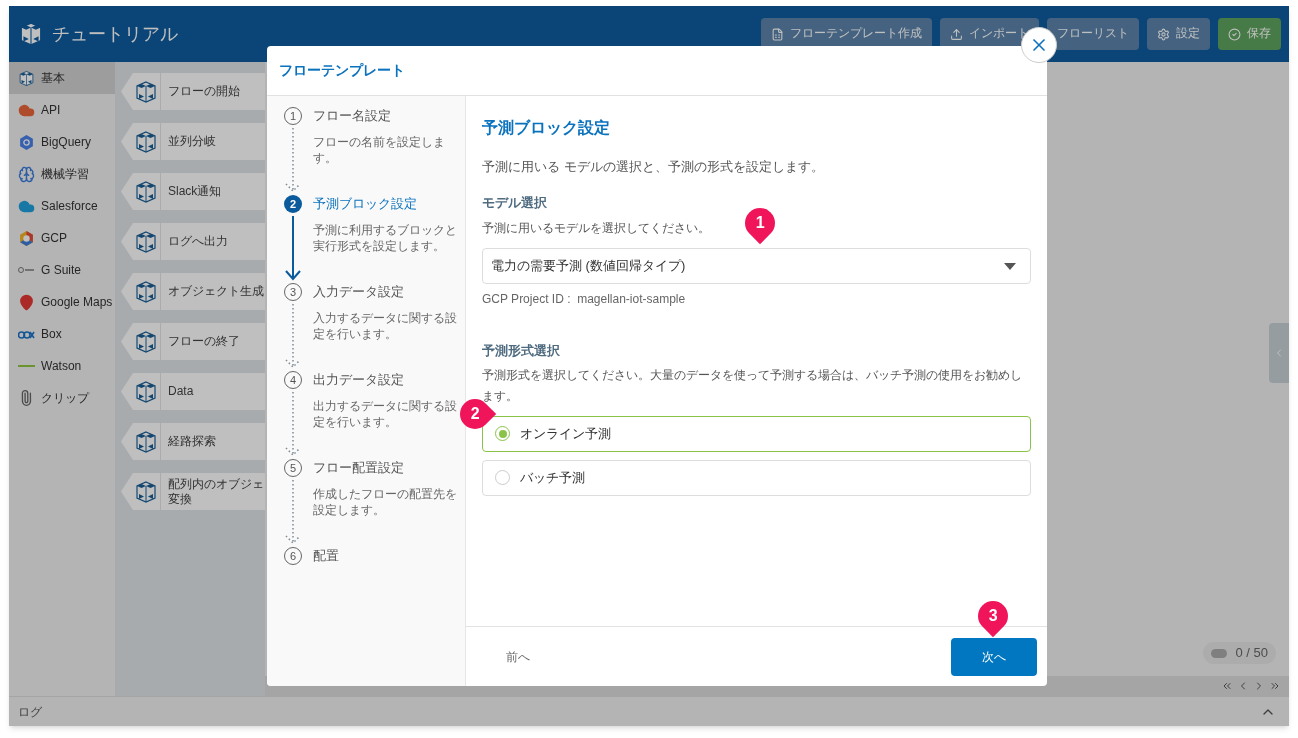 The width and height of the screenshot is (1298, 738). Describe the element at coordinates (385, 238) in the screenshot. I see `step-description: 予測に利用するブロックと実行形式を設定します。` at that location.